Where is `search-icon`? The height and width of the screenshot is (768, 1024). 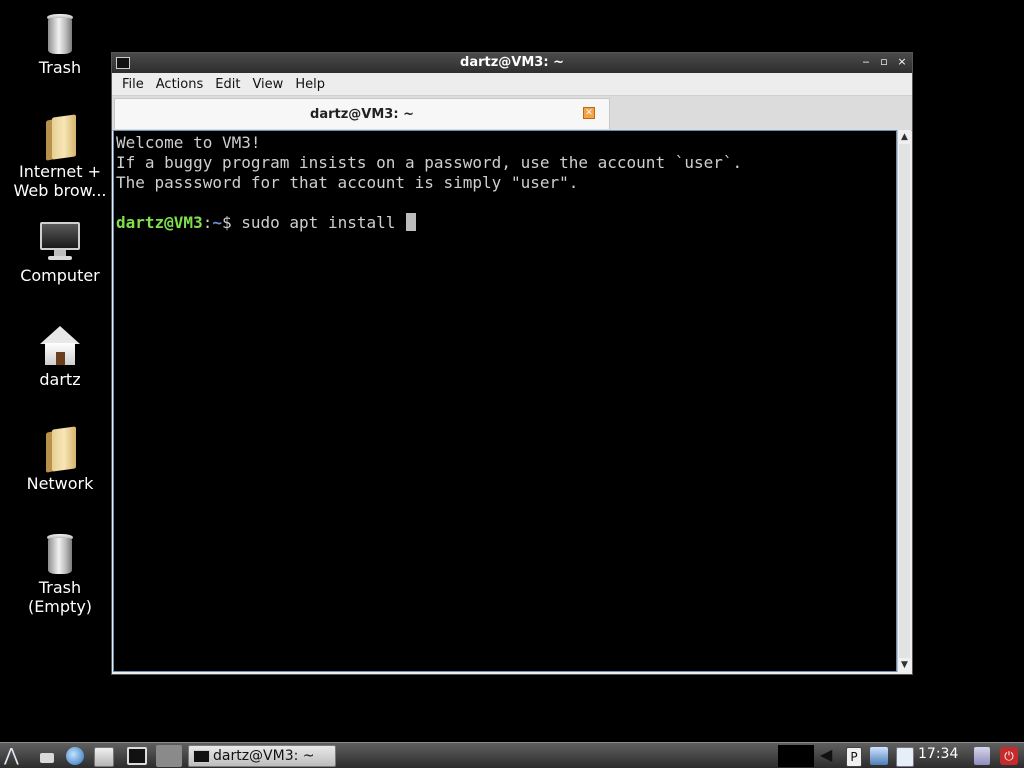 search-icon is located at coordinates (905, 757).